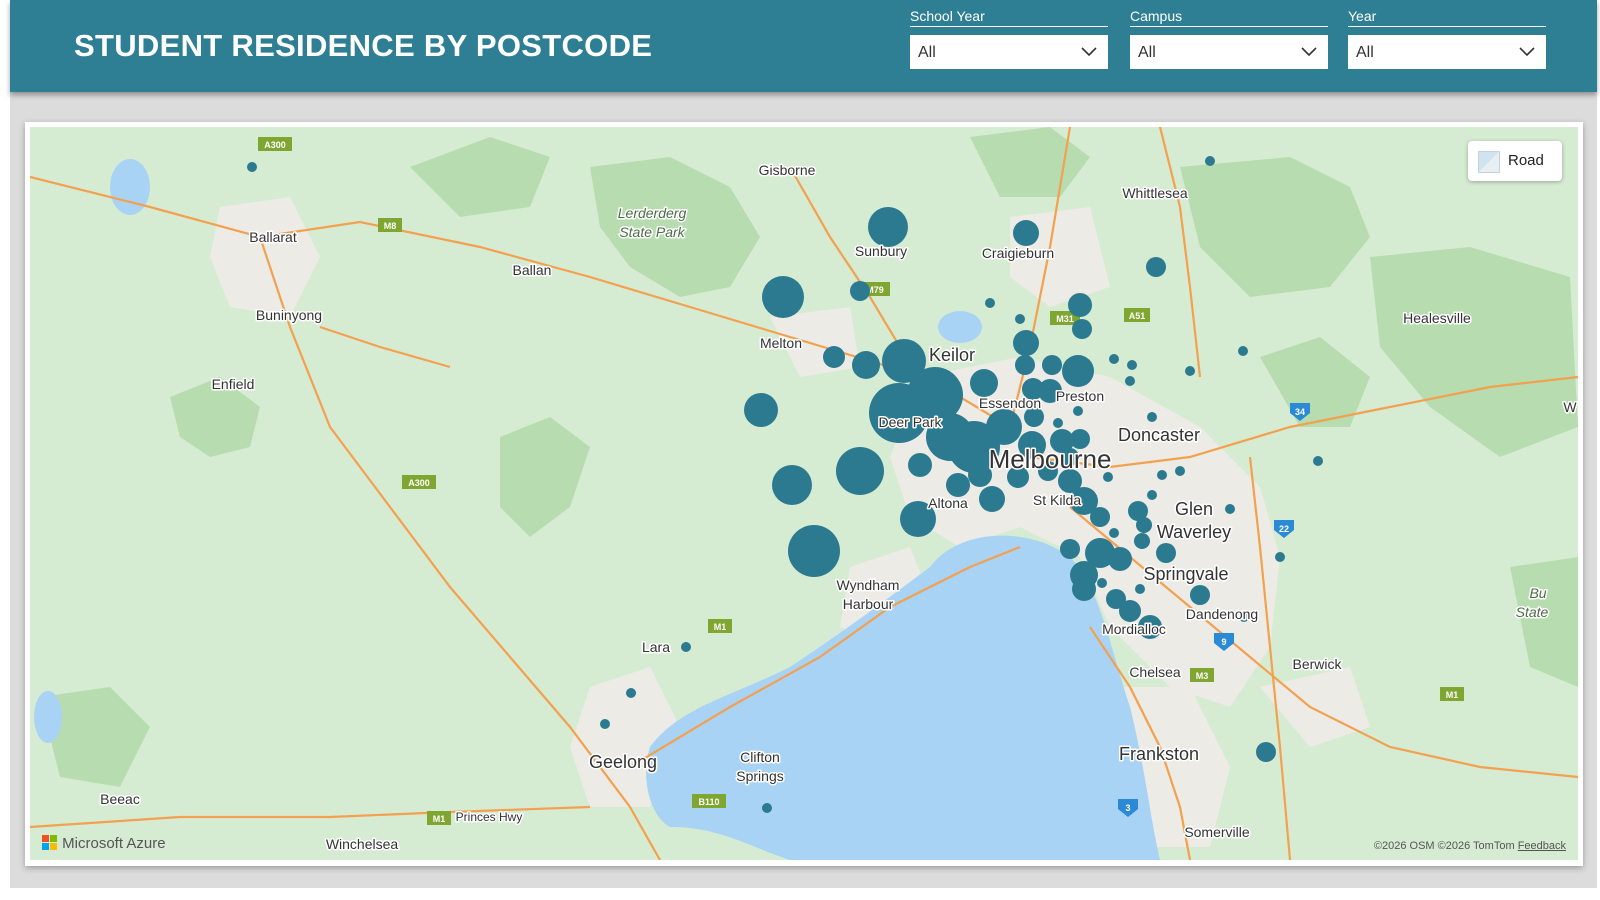  Describe the element at coordinates (1194, 532) in the screenshot. I see `place-label: Waverley` at that location.